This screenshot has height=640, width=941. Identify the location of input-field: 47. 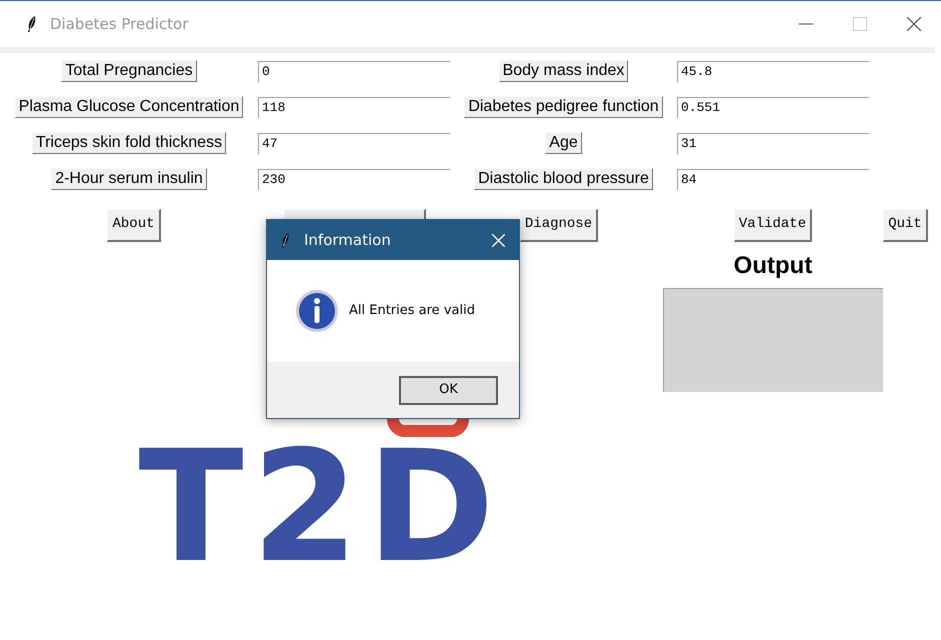
(354, 143).